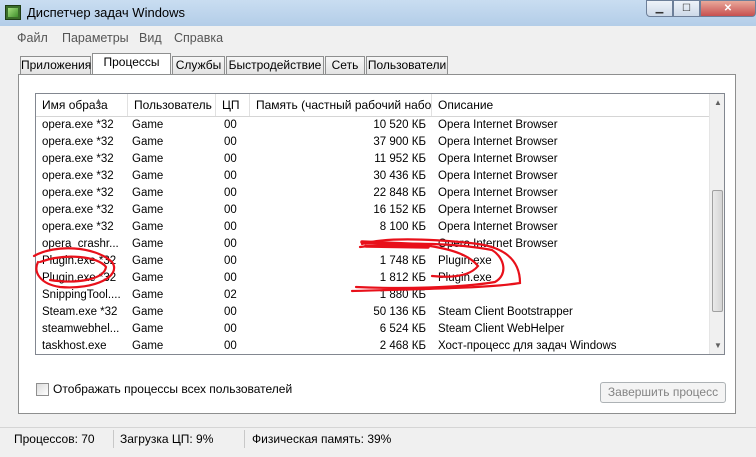 This screenshot has height=457, width=756. Describe the element at coordinates (98, 101) in the screenshot. I see `sort-ascending-icon: ▲` at that location.